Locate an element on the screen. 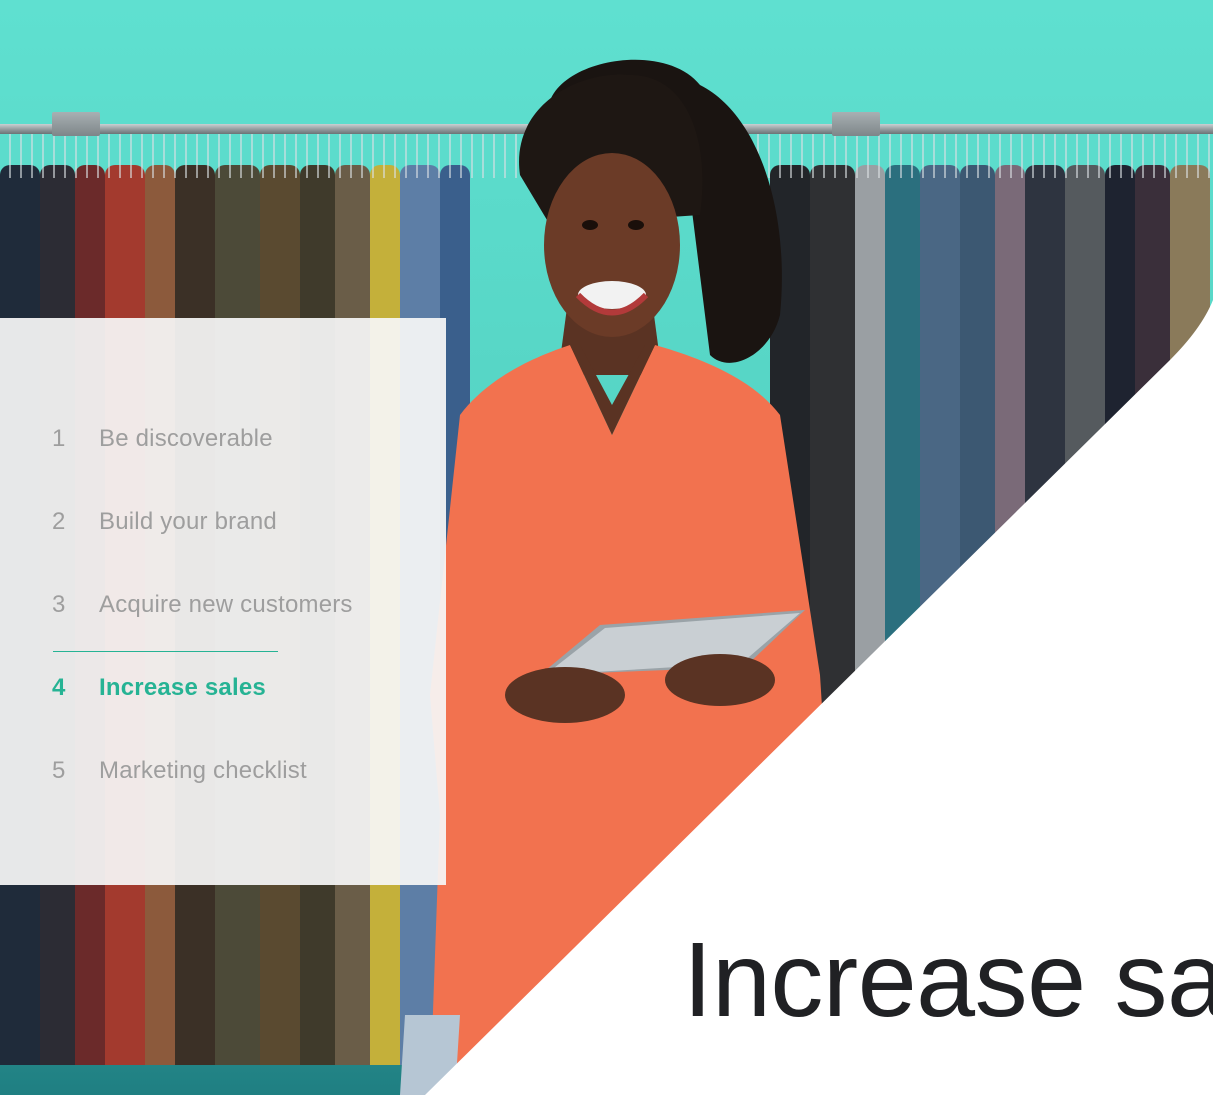 This screenshot has height=1095, width=1213. nav-item-number: 5 is located at coordinates (59, 770).